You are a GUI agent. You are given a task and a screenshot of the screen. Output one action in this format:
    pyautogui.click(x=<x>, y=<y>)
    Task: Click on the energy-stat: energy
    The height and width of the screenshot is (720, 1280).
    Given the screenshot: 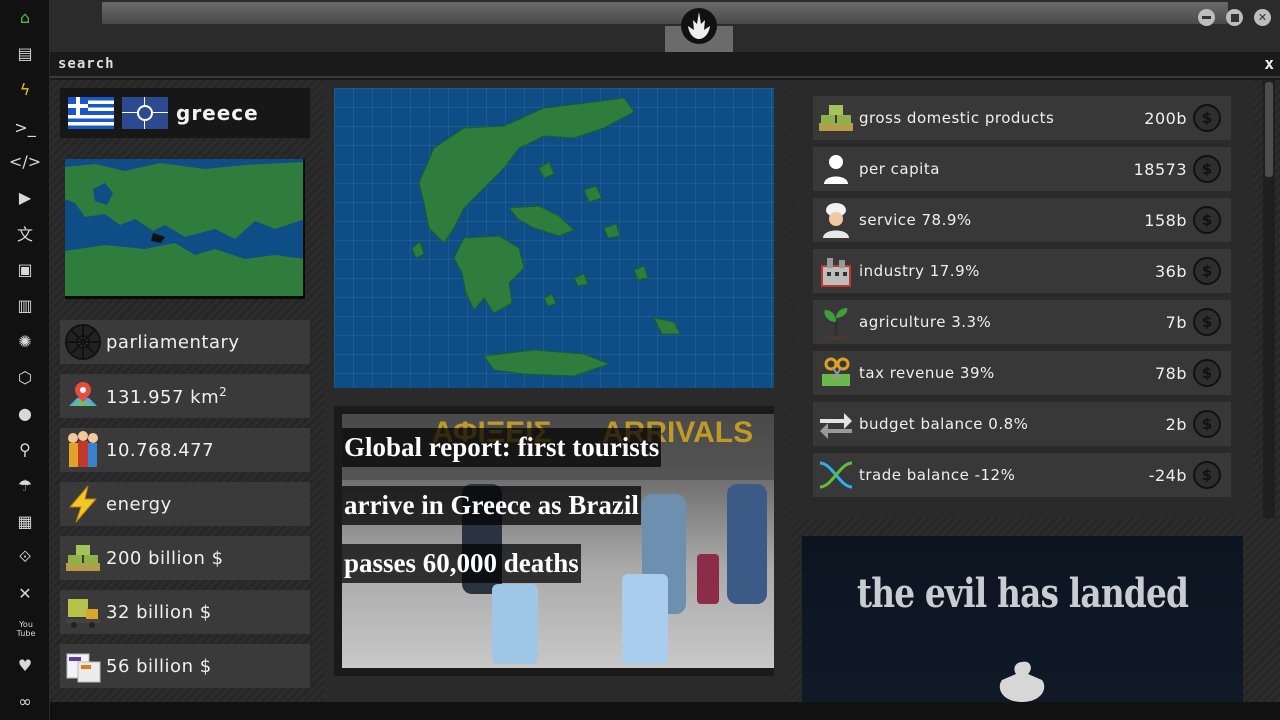 What is the action you would take?
    pyautogui.click(x=185, y=504)
    